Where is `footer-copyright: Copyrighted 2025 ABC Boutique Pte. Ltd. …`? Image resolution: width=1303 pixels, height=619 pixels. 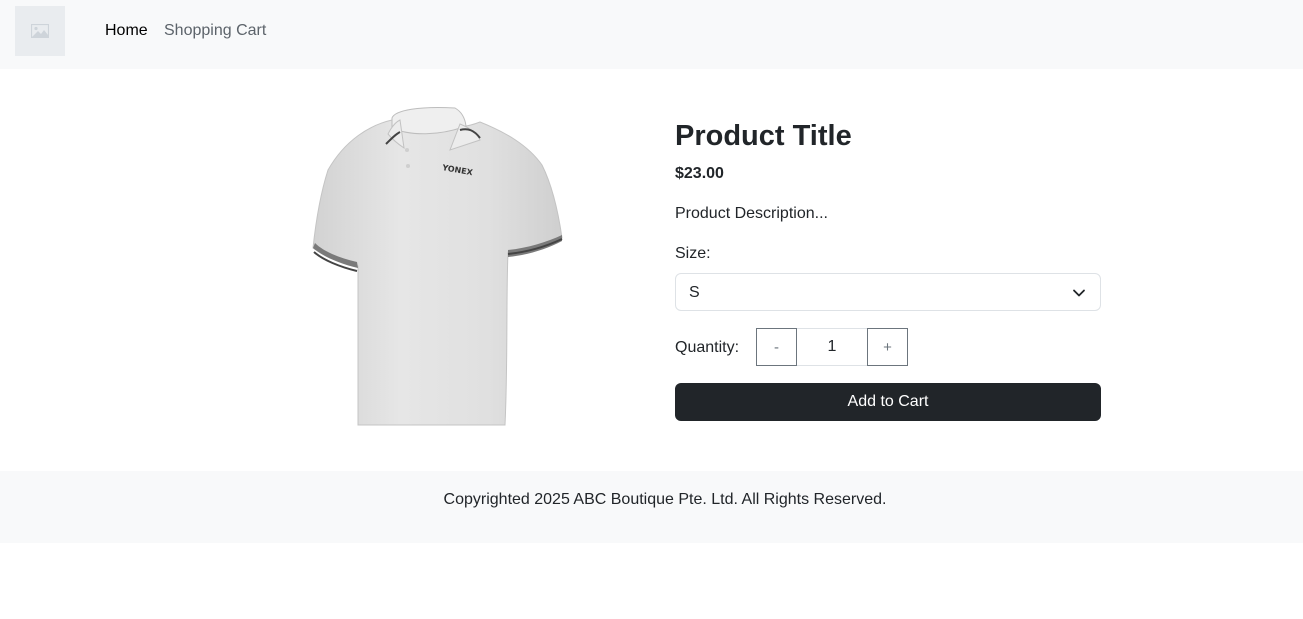
footer-copyright: Copyrighted 2025 ABC Boutique Pte. Ltd. … is located at coordinates (665, 499).